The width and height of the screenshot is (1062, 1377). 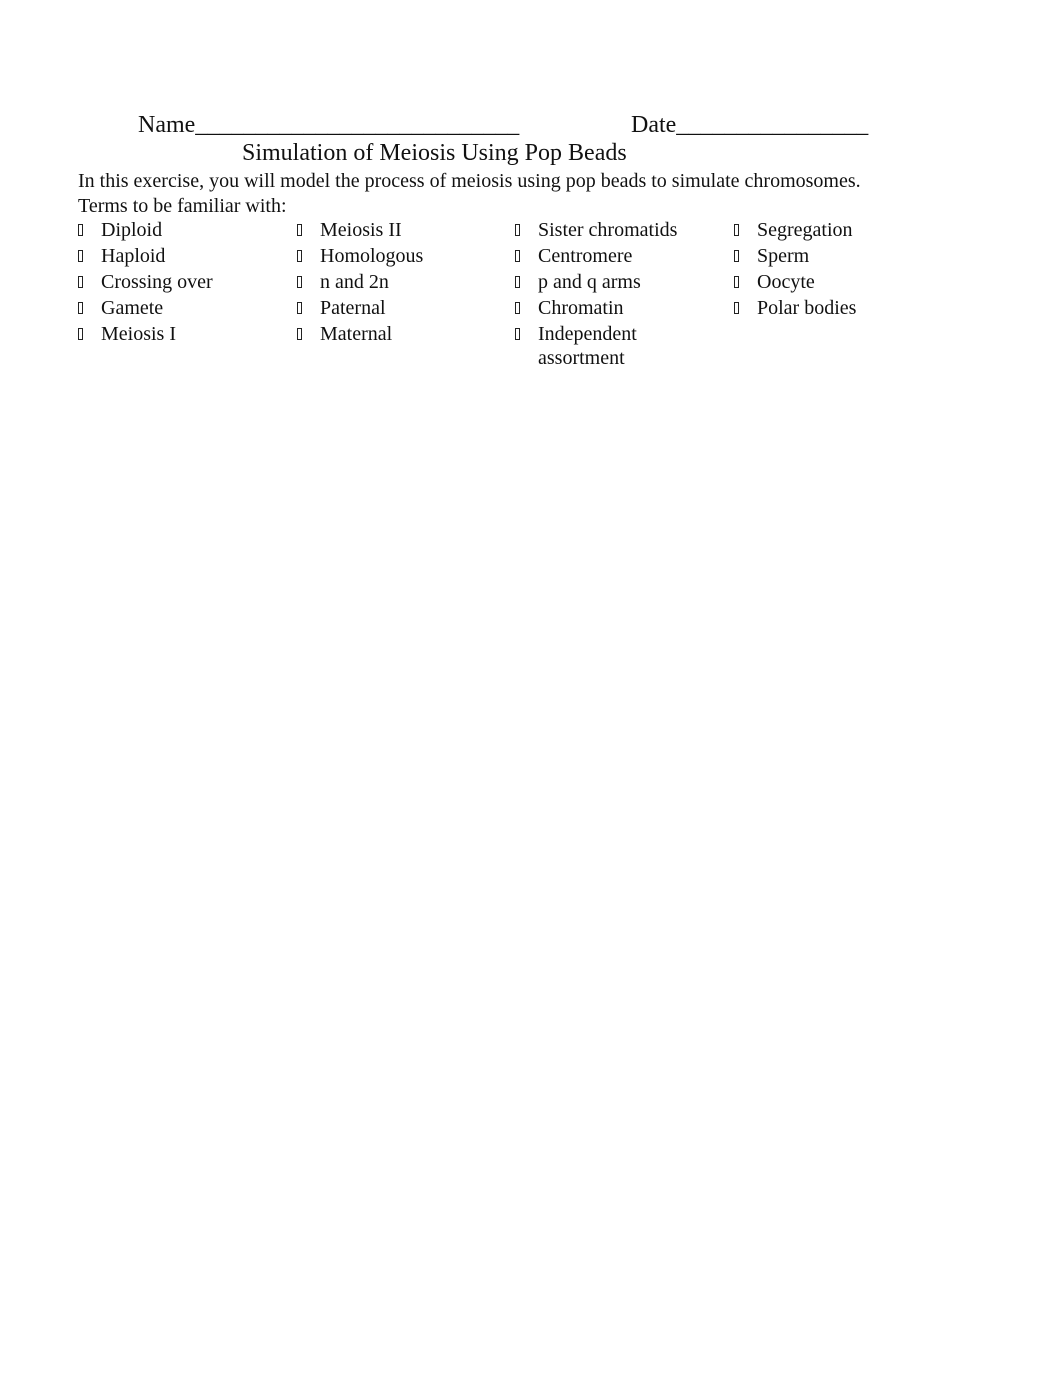 I want to click on term-item: Meiosis I, so click(x=178, y=335).